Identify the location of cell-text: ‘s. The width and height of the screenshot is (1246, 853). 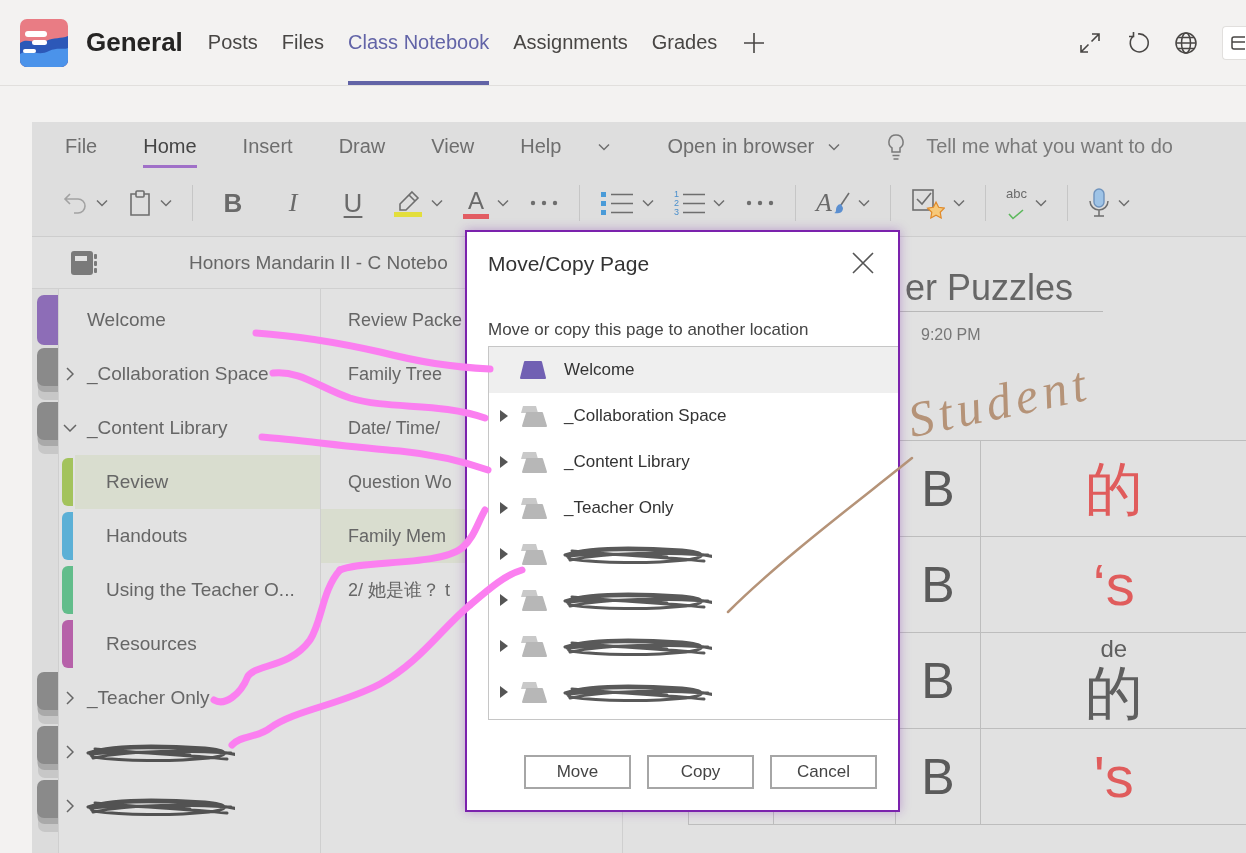
(1113, 584).